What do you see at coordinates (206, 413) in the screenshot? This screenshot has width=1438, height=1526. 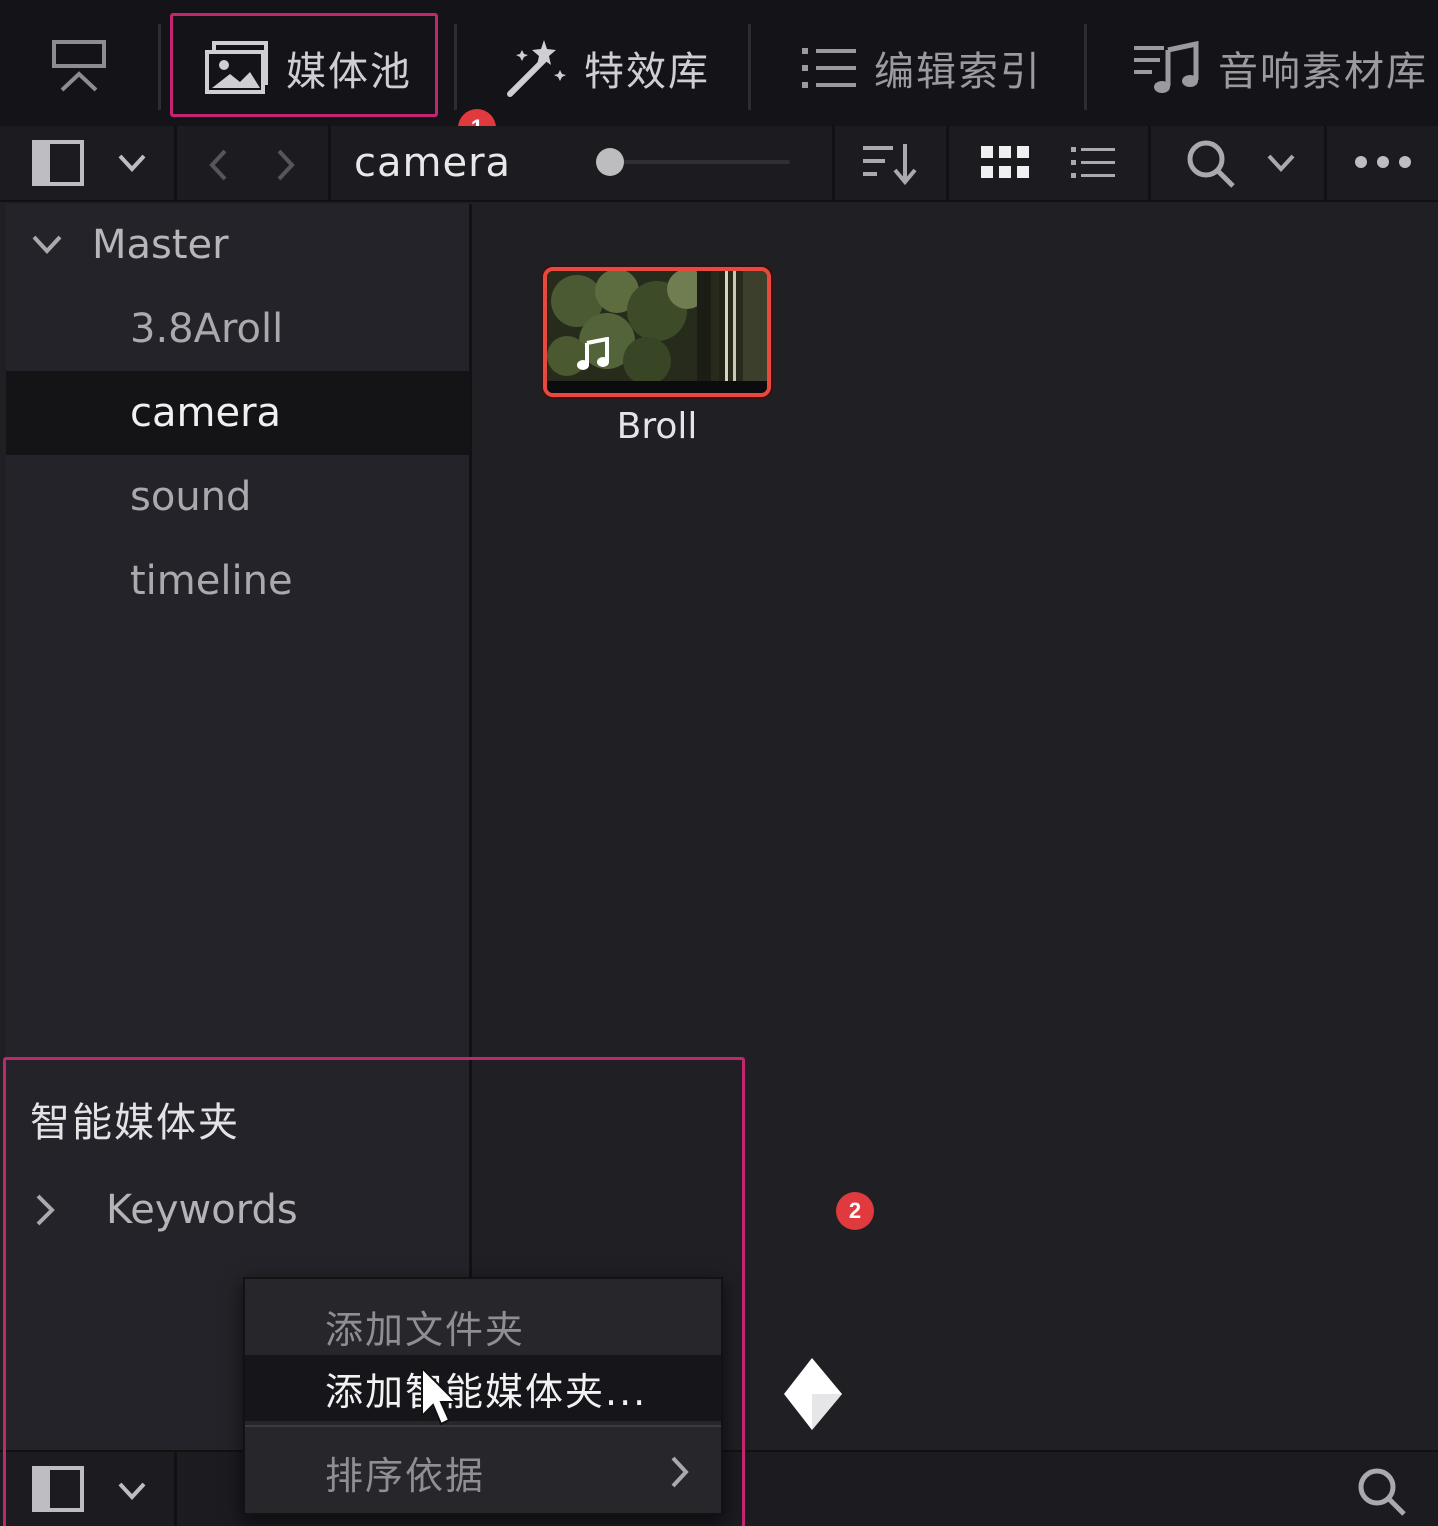 I see `bin-item-label: camera` at bounding box center [206, 413].